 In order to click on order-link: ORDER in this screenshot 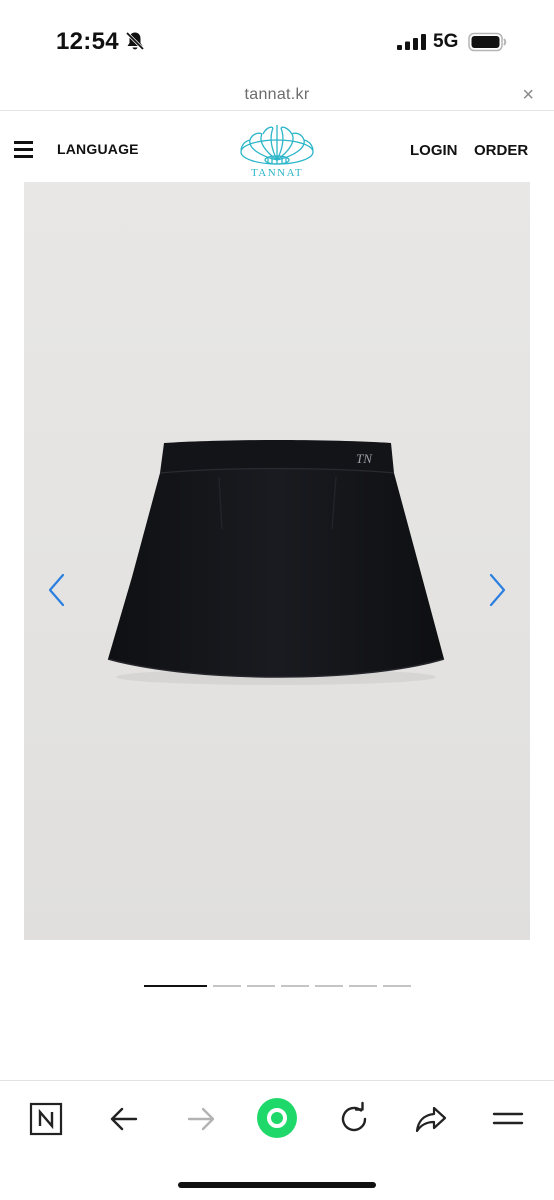, I will do `click(501, 150)`.